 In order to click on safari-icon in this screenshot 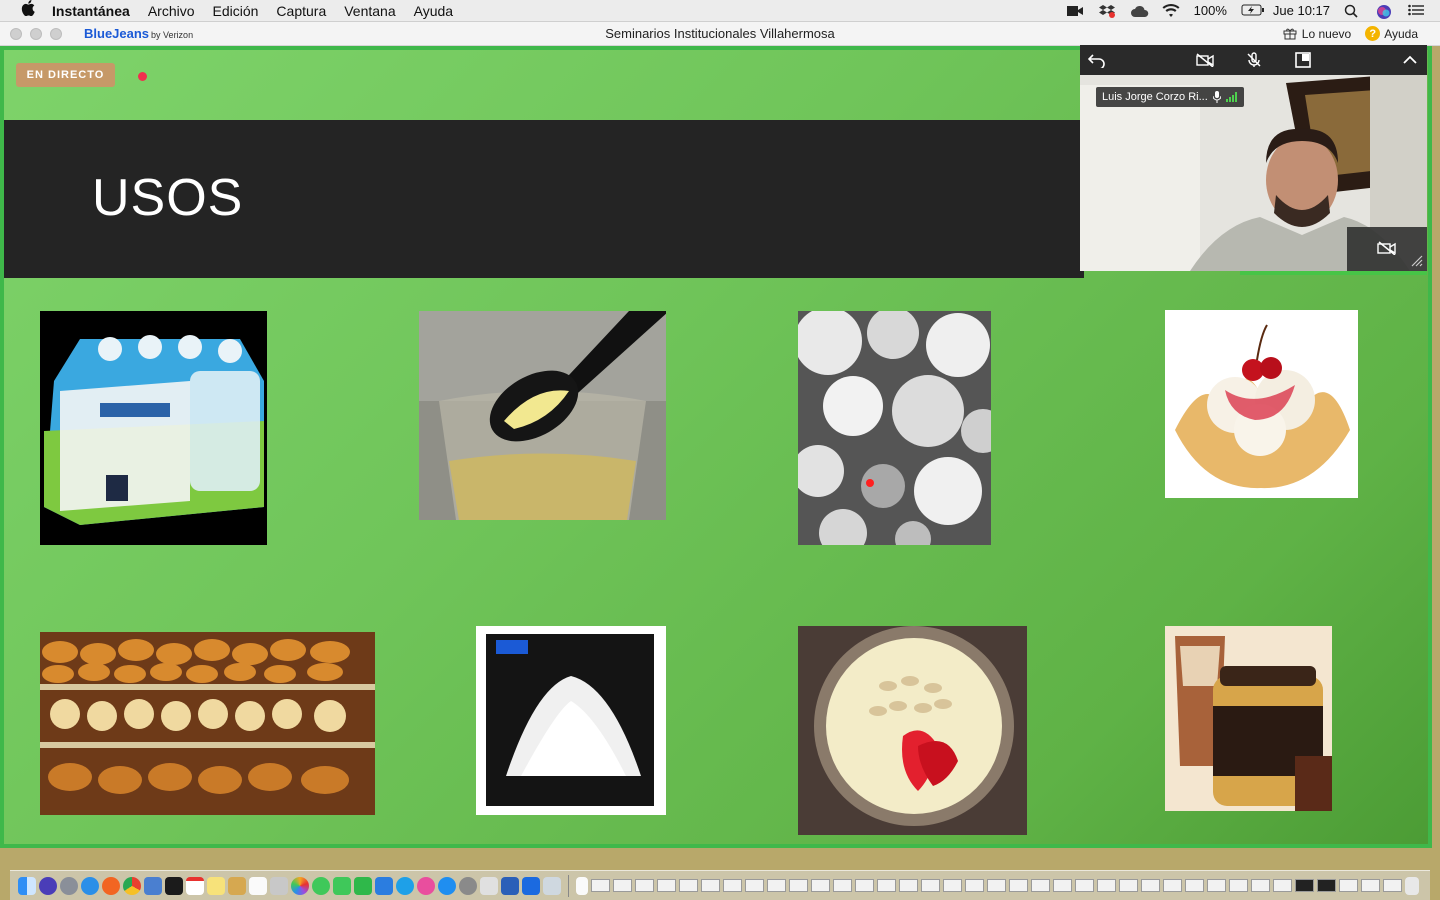, I will do `click(90, 885)`.